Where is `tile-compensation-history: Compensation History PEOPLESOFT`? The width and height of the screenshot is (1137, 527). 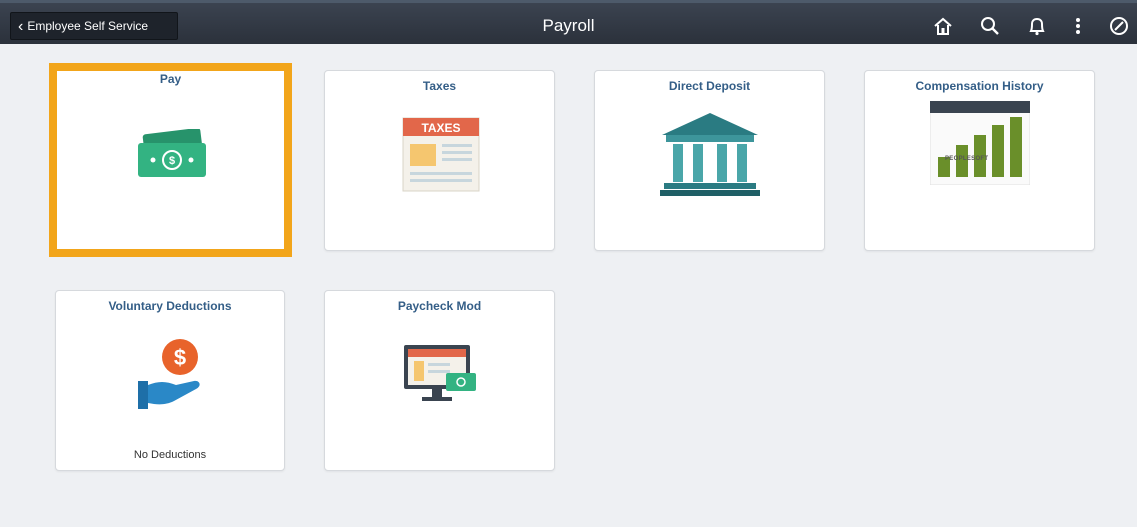
tile-compensation-history: Compensation History PEOPLESOFT is located at coordinates (979, 160).